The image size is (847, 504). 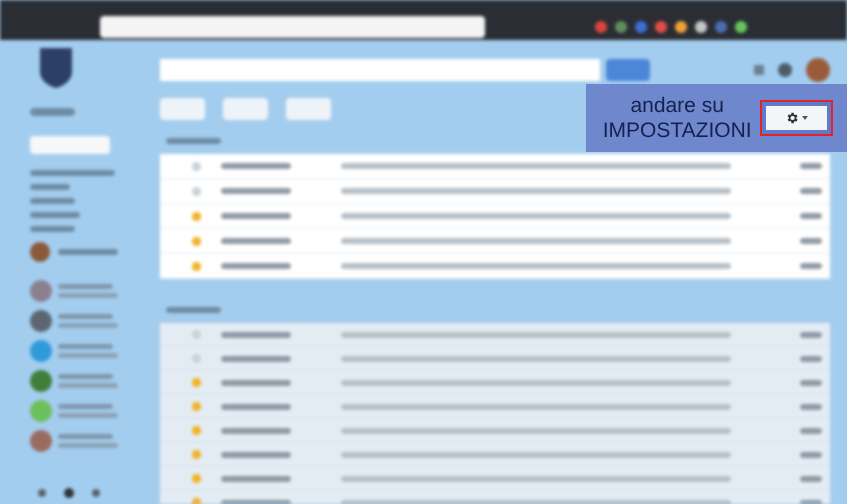 What do you see at coordinates (792, 118) in the screenshot?
I see `settings-icon` at bounding box center [792, 118].